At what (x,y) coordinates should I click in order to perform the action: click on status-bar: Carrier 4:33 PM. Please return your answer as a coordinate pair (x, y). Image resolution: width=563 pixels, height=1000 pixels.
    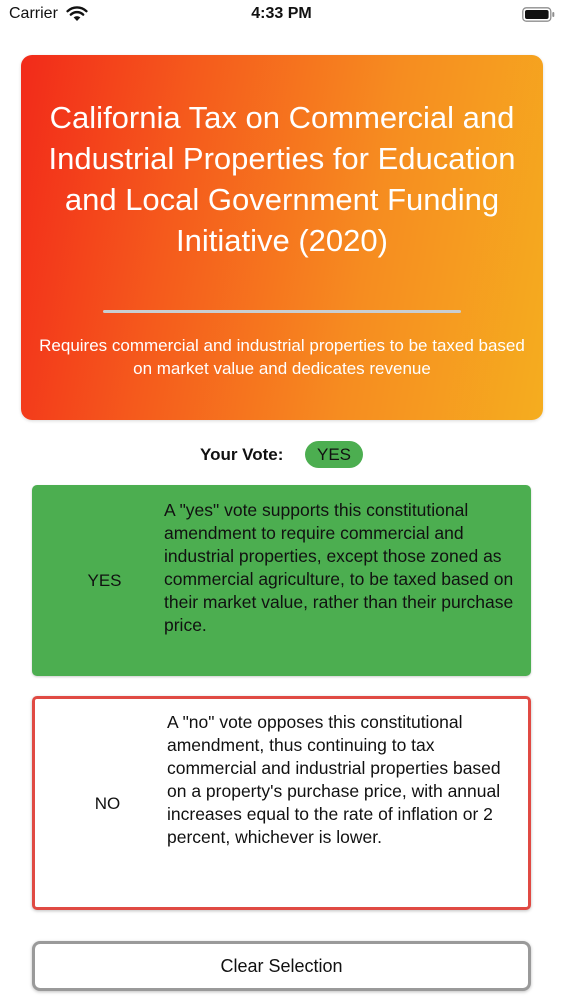
    Looking at the image, I should click on (281, 15).